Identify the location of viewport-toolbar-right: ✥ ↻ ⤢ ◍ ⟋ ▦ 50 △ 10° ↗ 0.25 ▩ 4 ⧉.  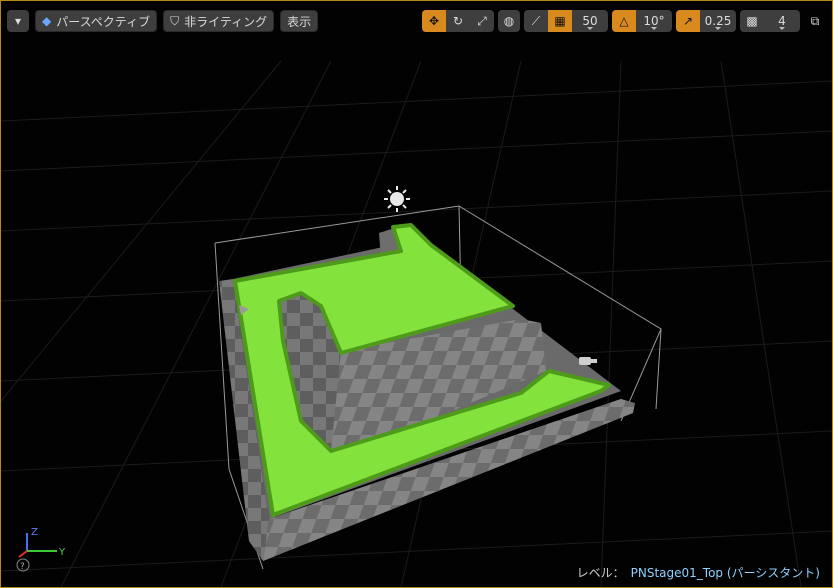
(624, 21).